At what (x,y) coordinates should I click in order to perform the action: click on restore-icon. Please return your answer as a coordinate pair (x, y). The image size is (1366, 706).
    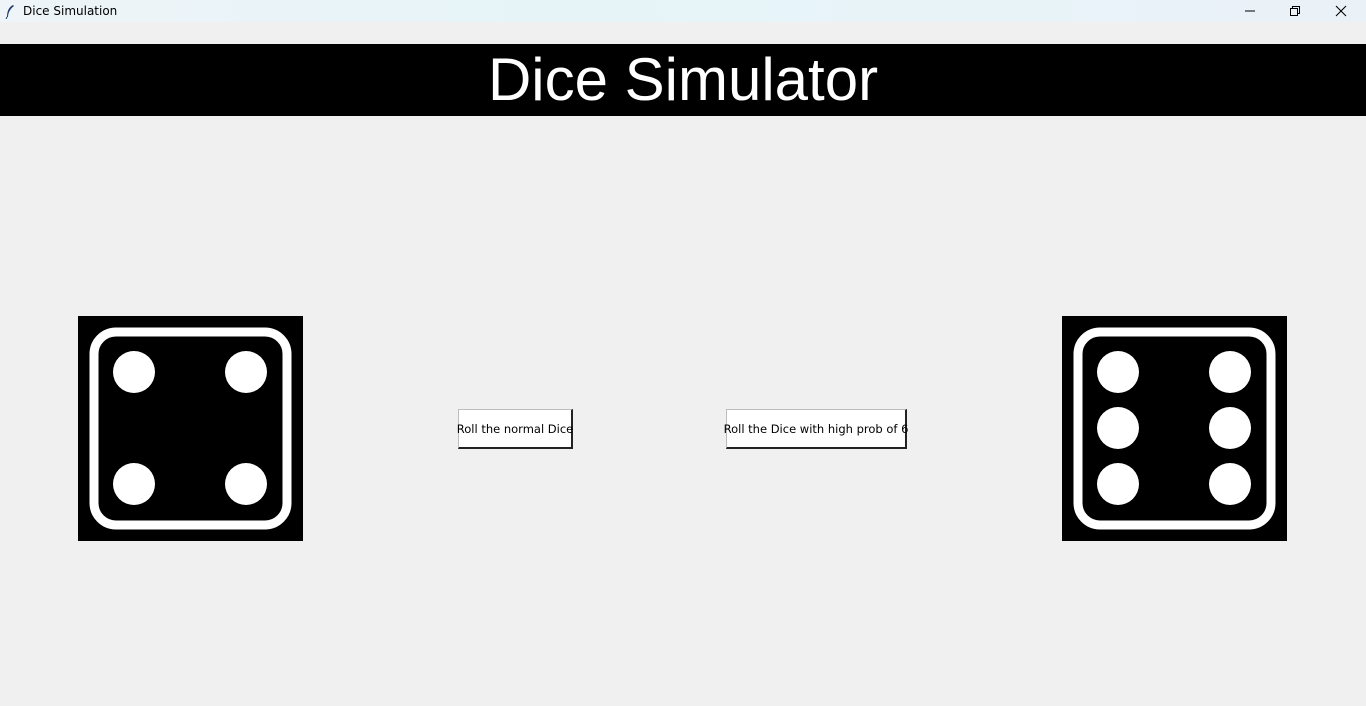
    Looking at the image, I should click on (1295, 11).